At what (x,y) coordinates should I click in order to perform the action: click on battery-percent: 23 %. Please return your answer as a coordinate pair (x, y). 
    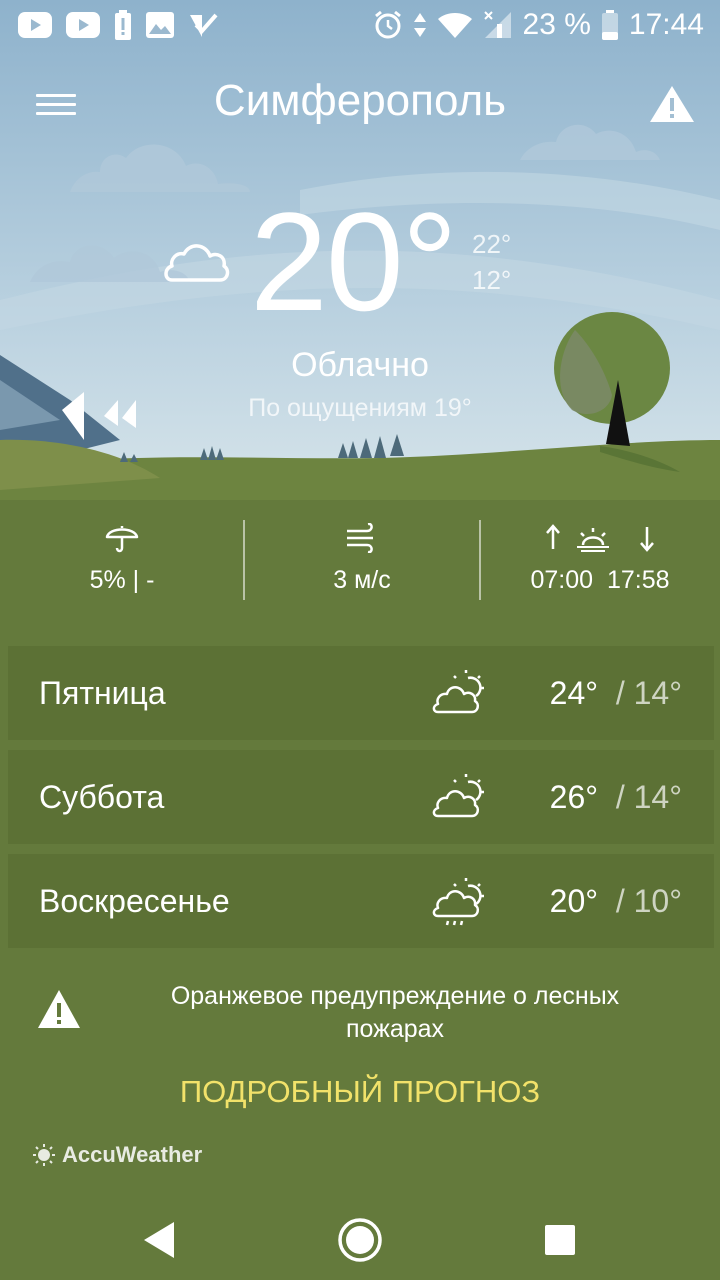
    Looking at the image, I should click on (556, 24).